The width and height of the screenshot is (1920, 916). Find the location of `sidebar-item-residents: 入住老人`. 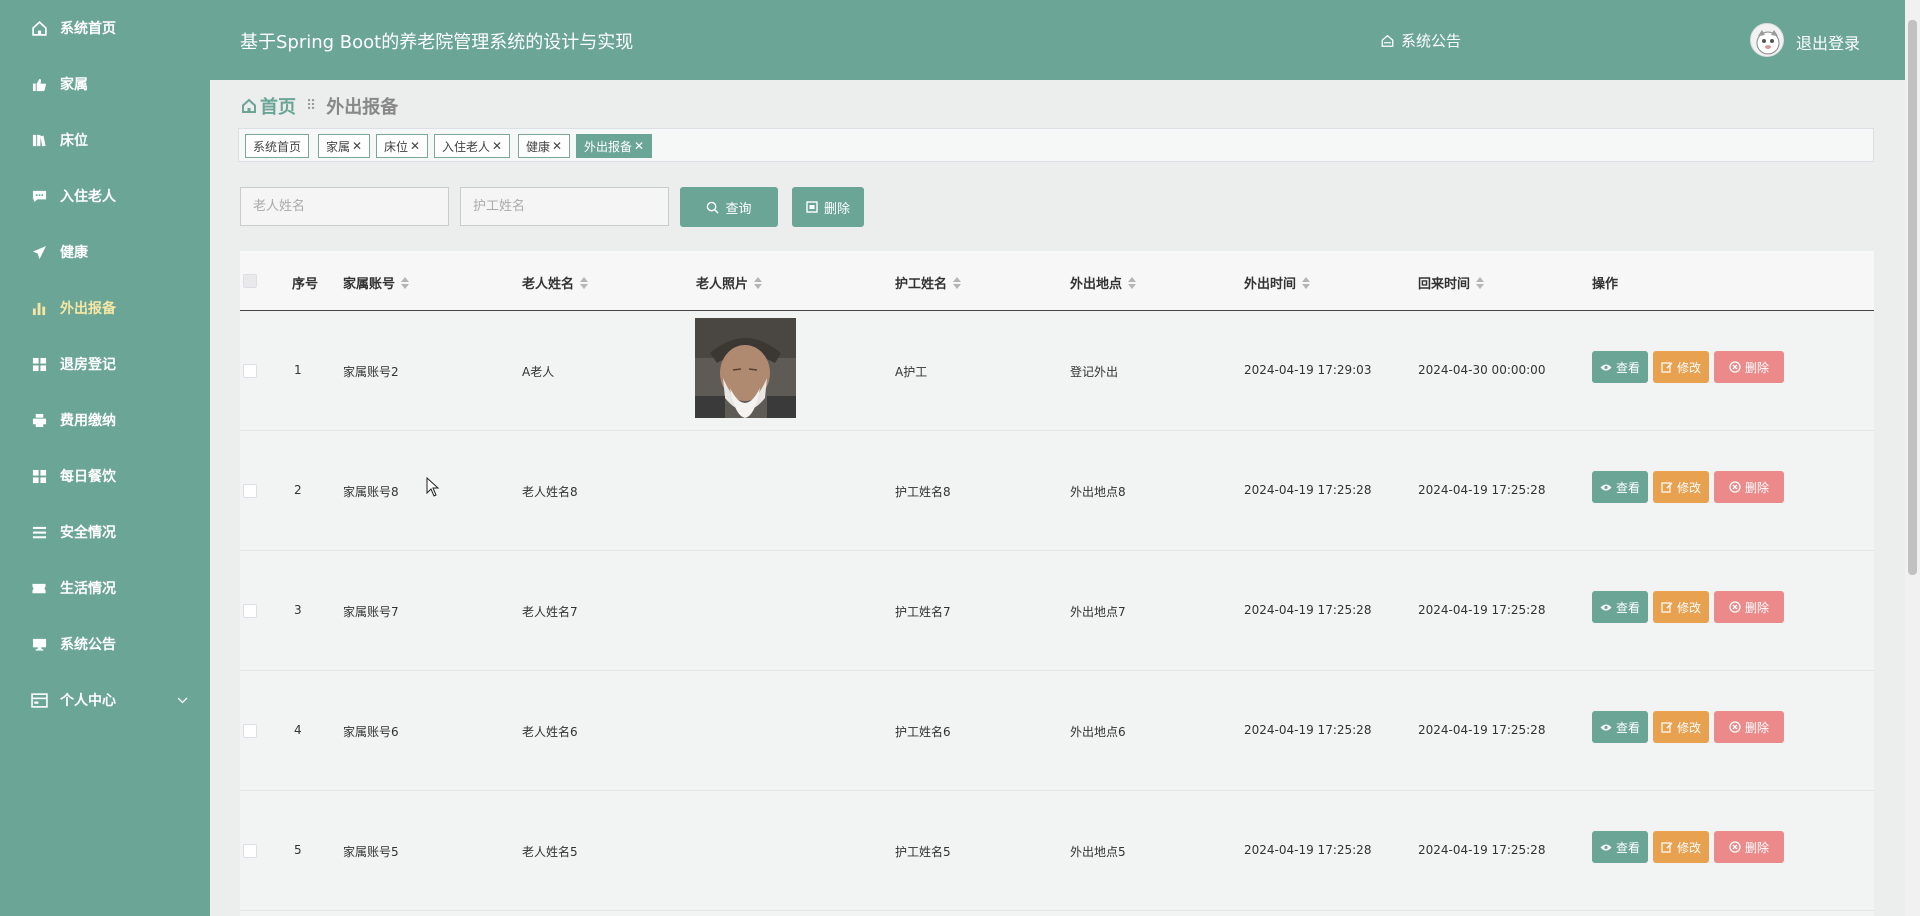

sidebar-item-residents: 入住老人 is located at coordinates (105, 196).